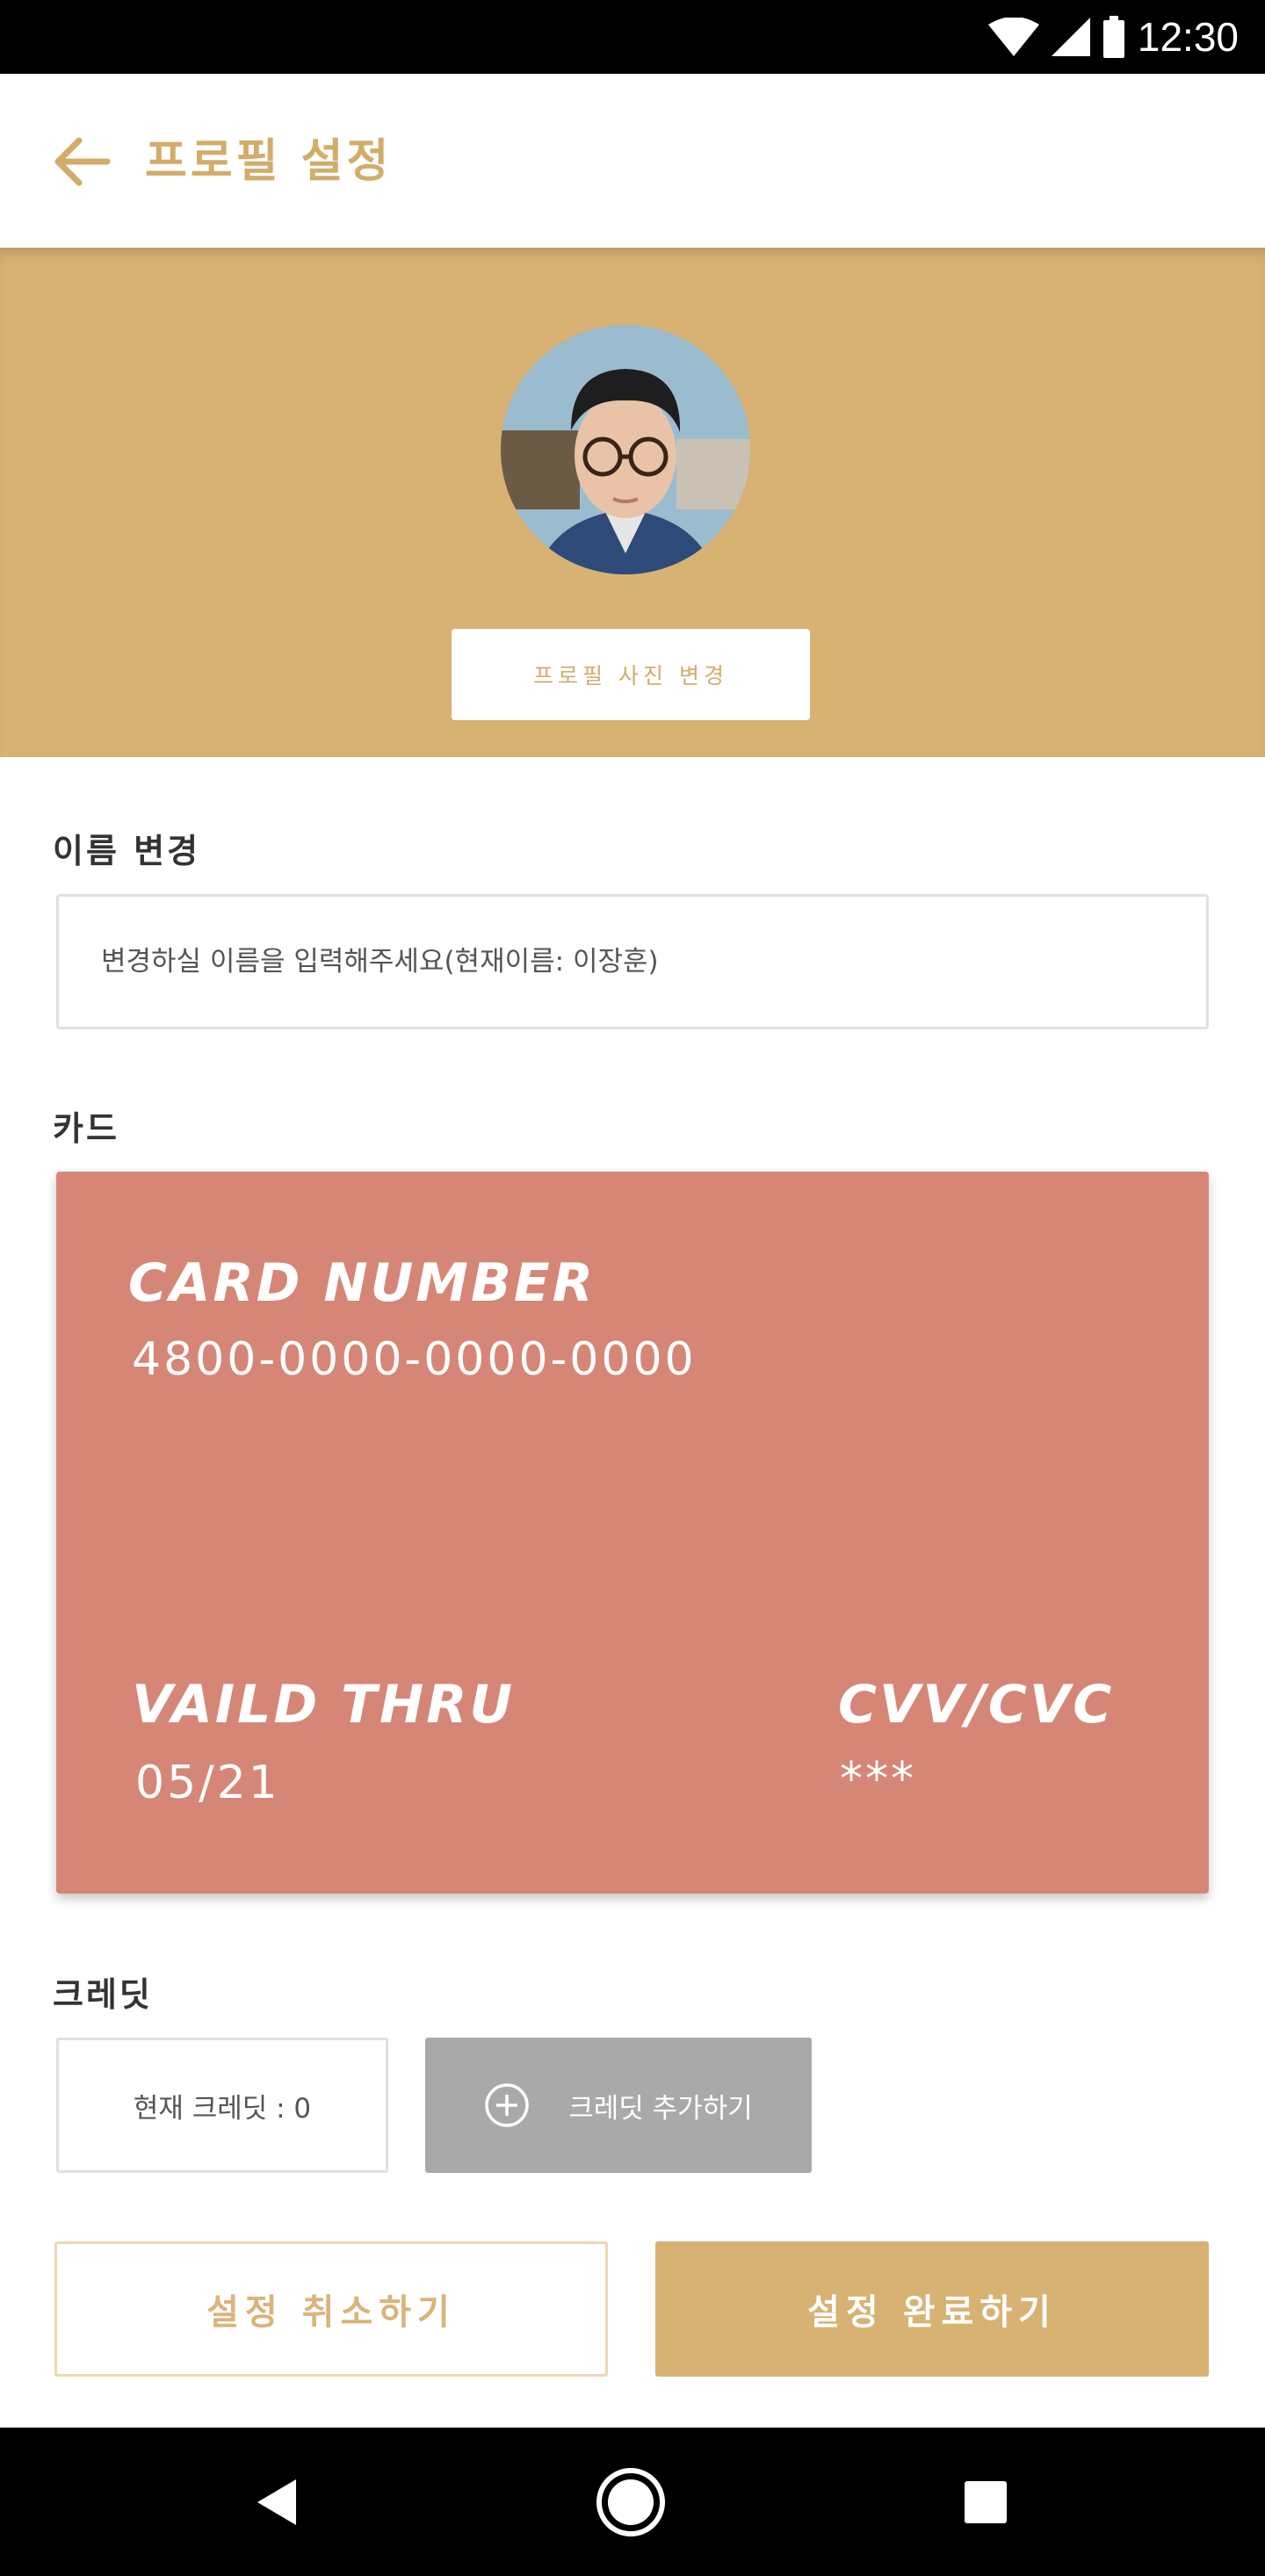  What do you see at coordinates (269, 161) in the screenshot?
I see `page-title: 프로필 설정` at bounding box center [269, 161].